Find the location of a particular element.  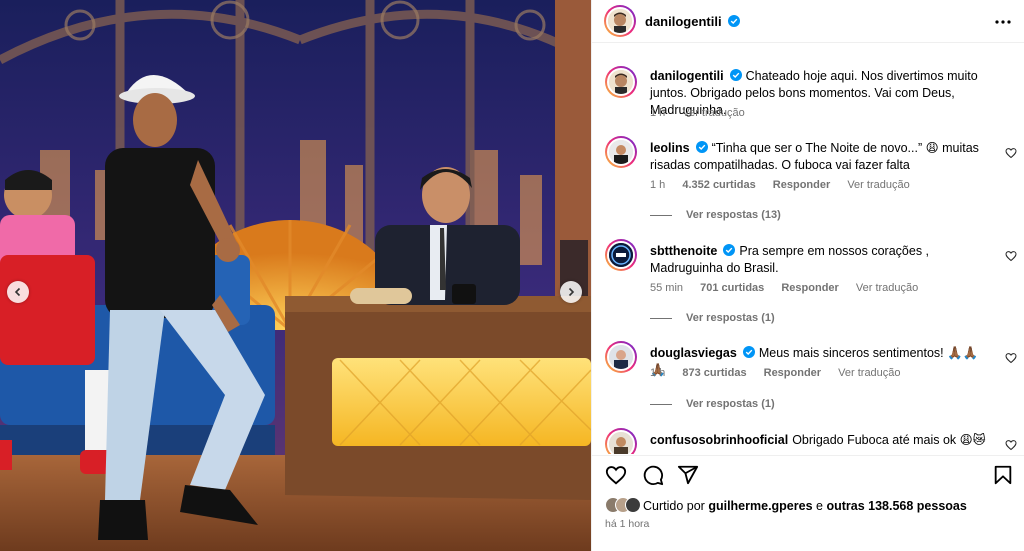

likes-others-link: outras 138.568 pessoas is located at coordinates (896, 506).